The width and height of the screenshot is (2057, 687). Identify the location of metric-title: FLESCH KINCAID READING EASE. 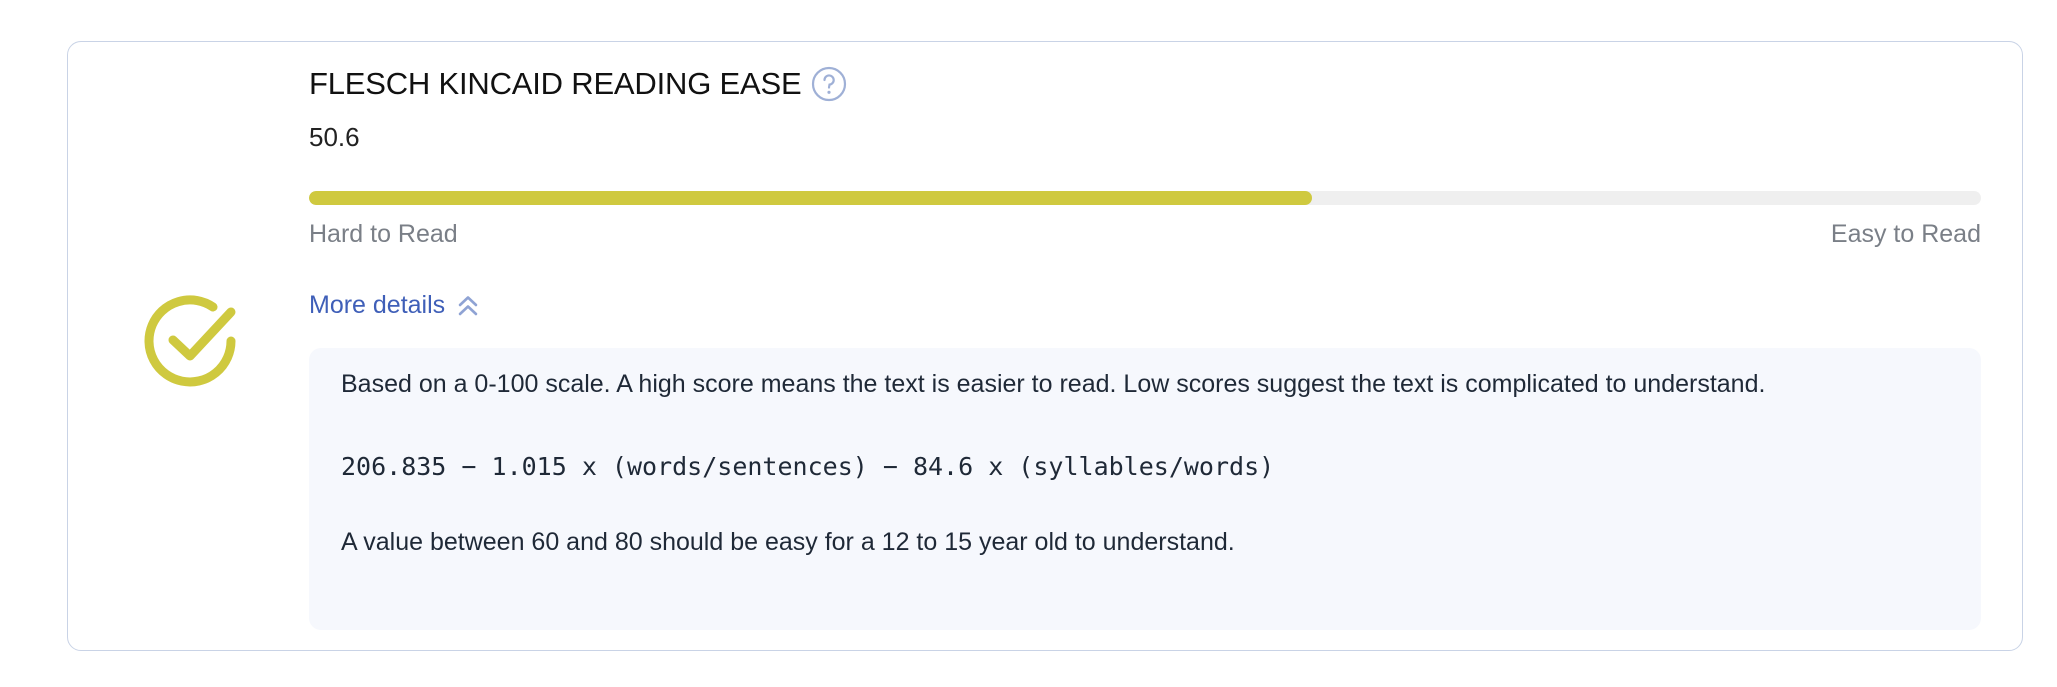
(555, 83).